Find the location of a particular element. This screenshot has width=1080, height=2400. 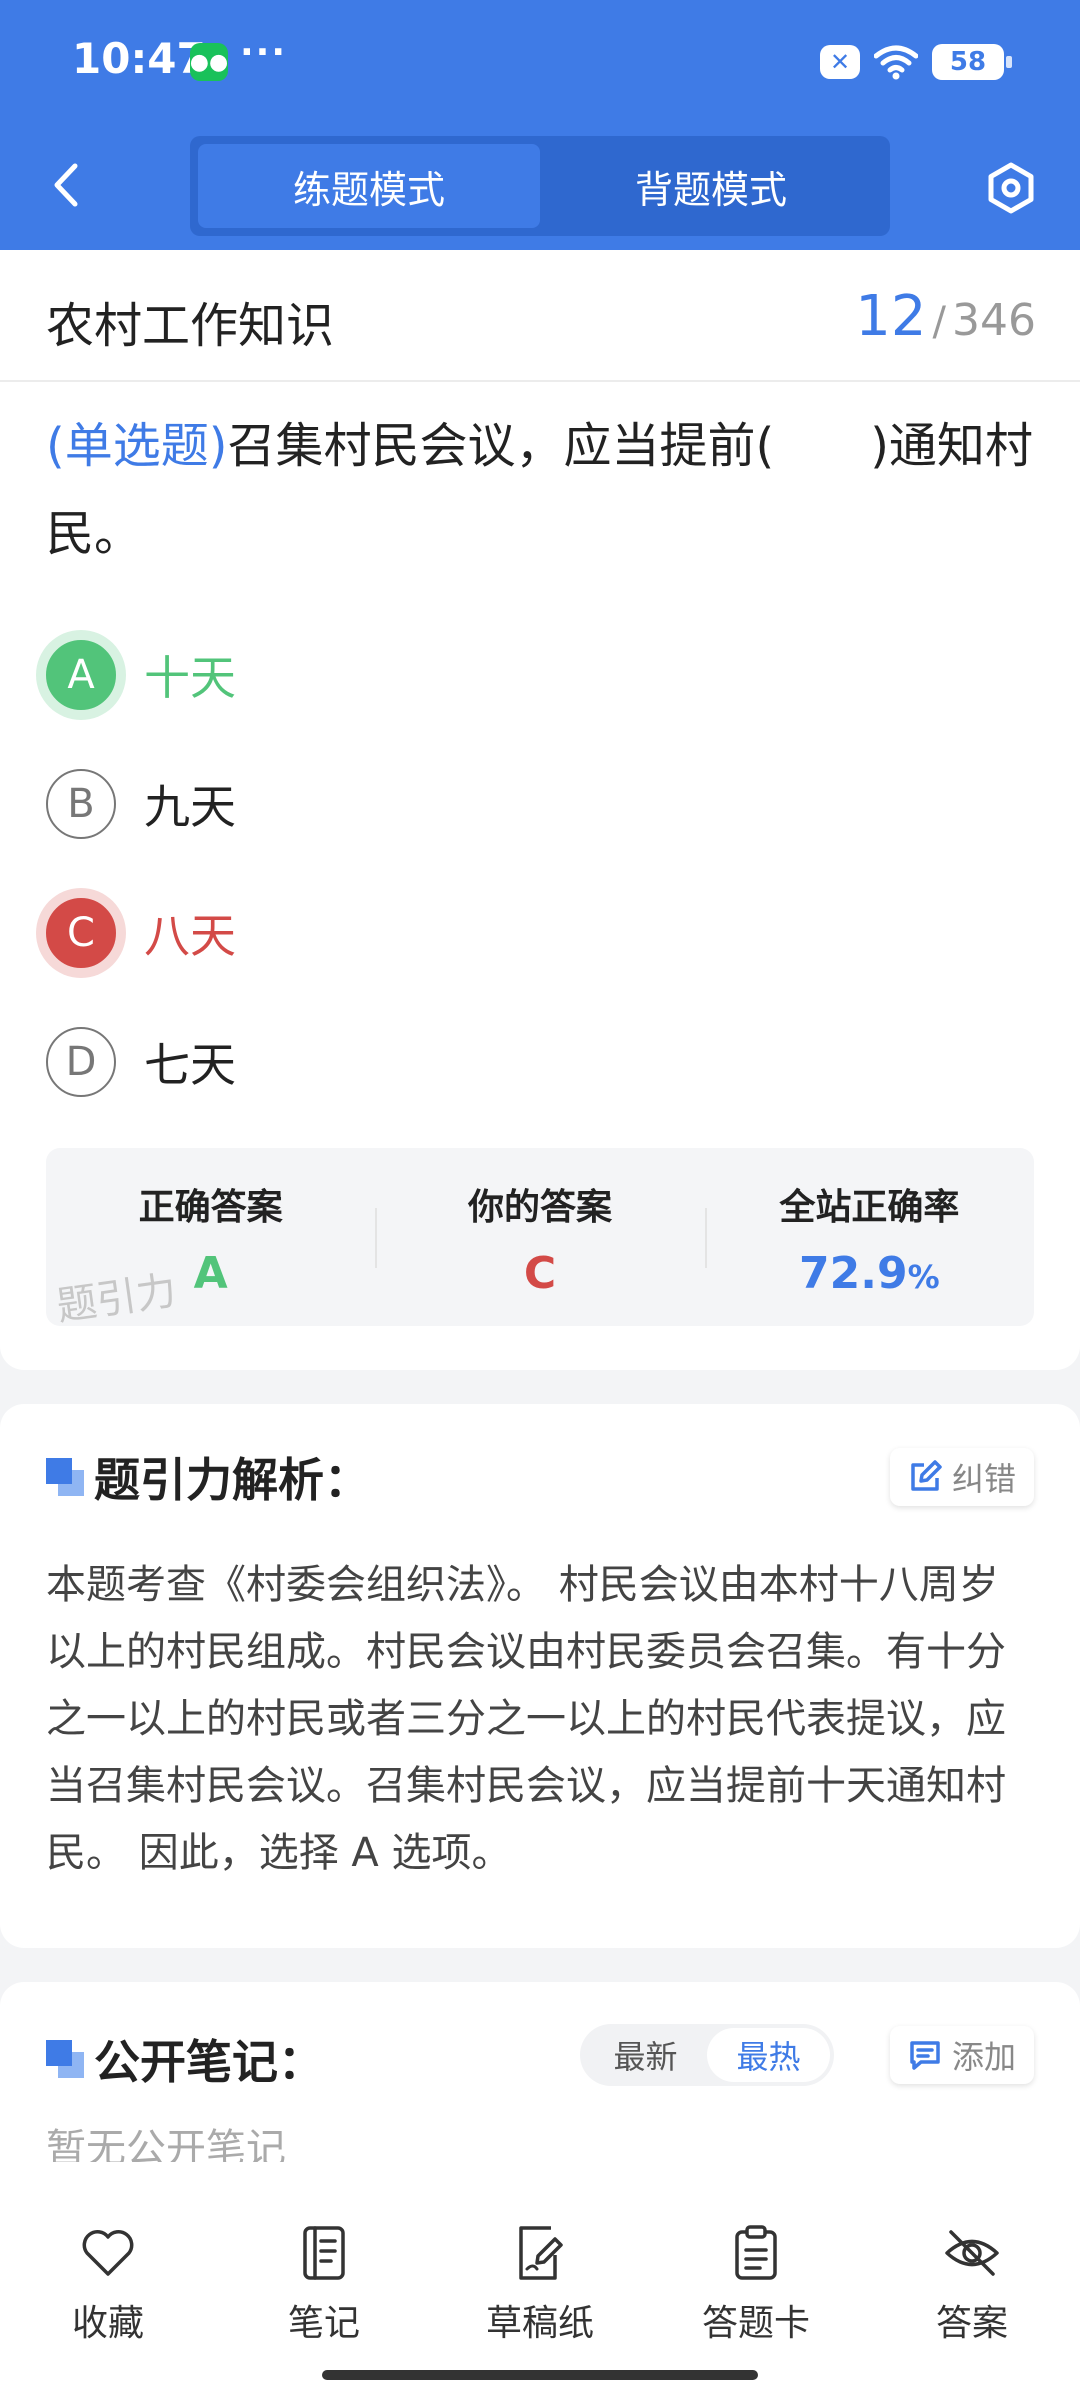

option-a: A 十天 is located at coordinates (541, 674).